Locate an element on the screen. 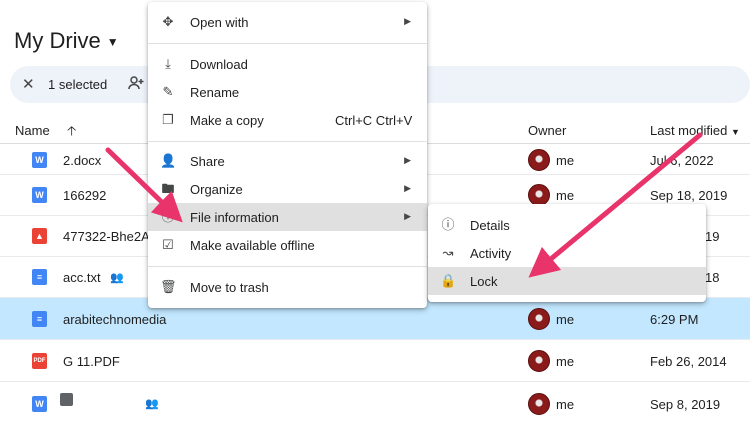 This screenshot has height=425, width=750. lock-icon: 🔒 is located at coordinates (448, 280).